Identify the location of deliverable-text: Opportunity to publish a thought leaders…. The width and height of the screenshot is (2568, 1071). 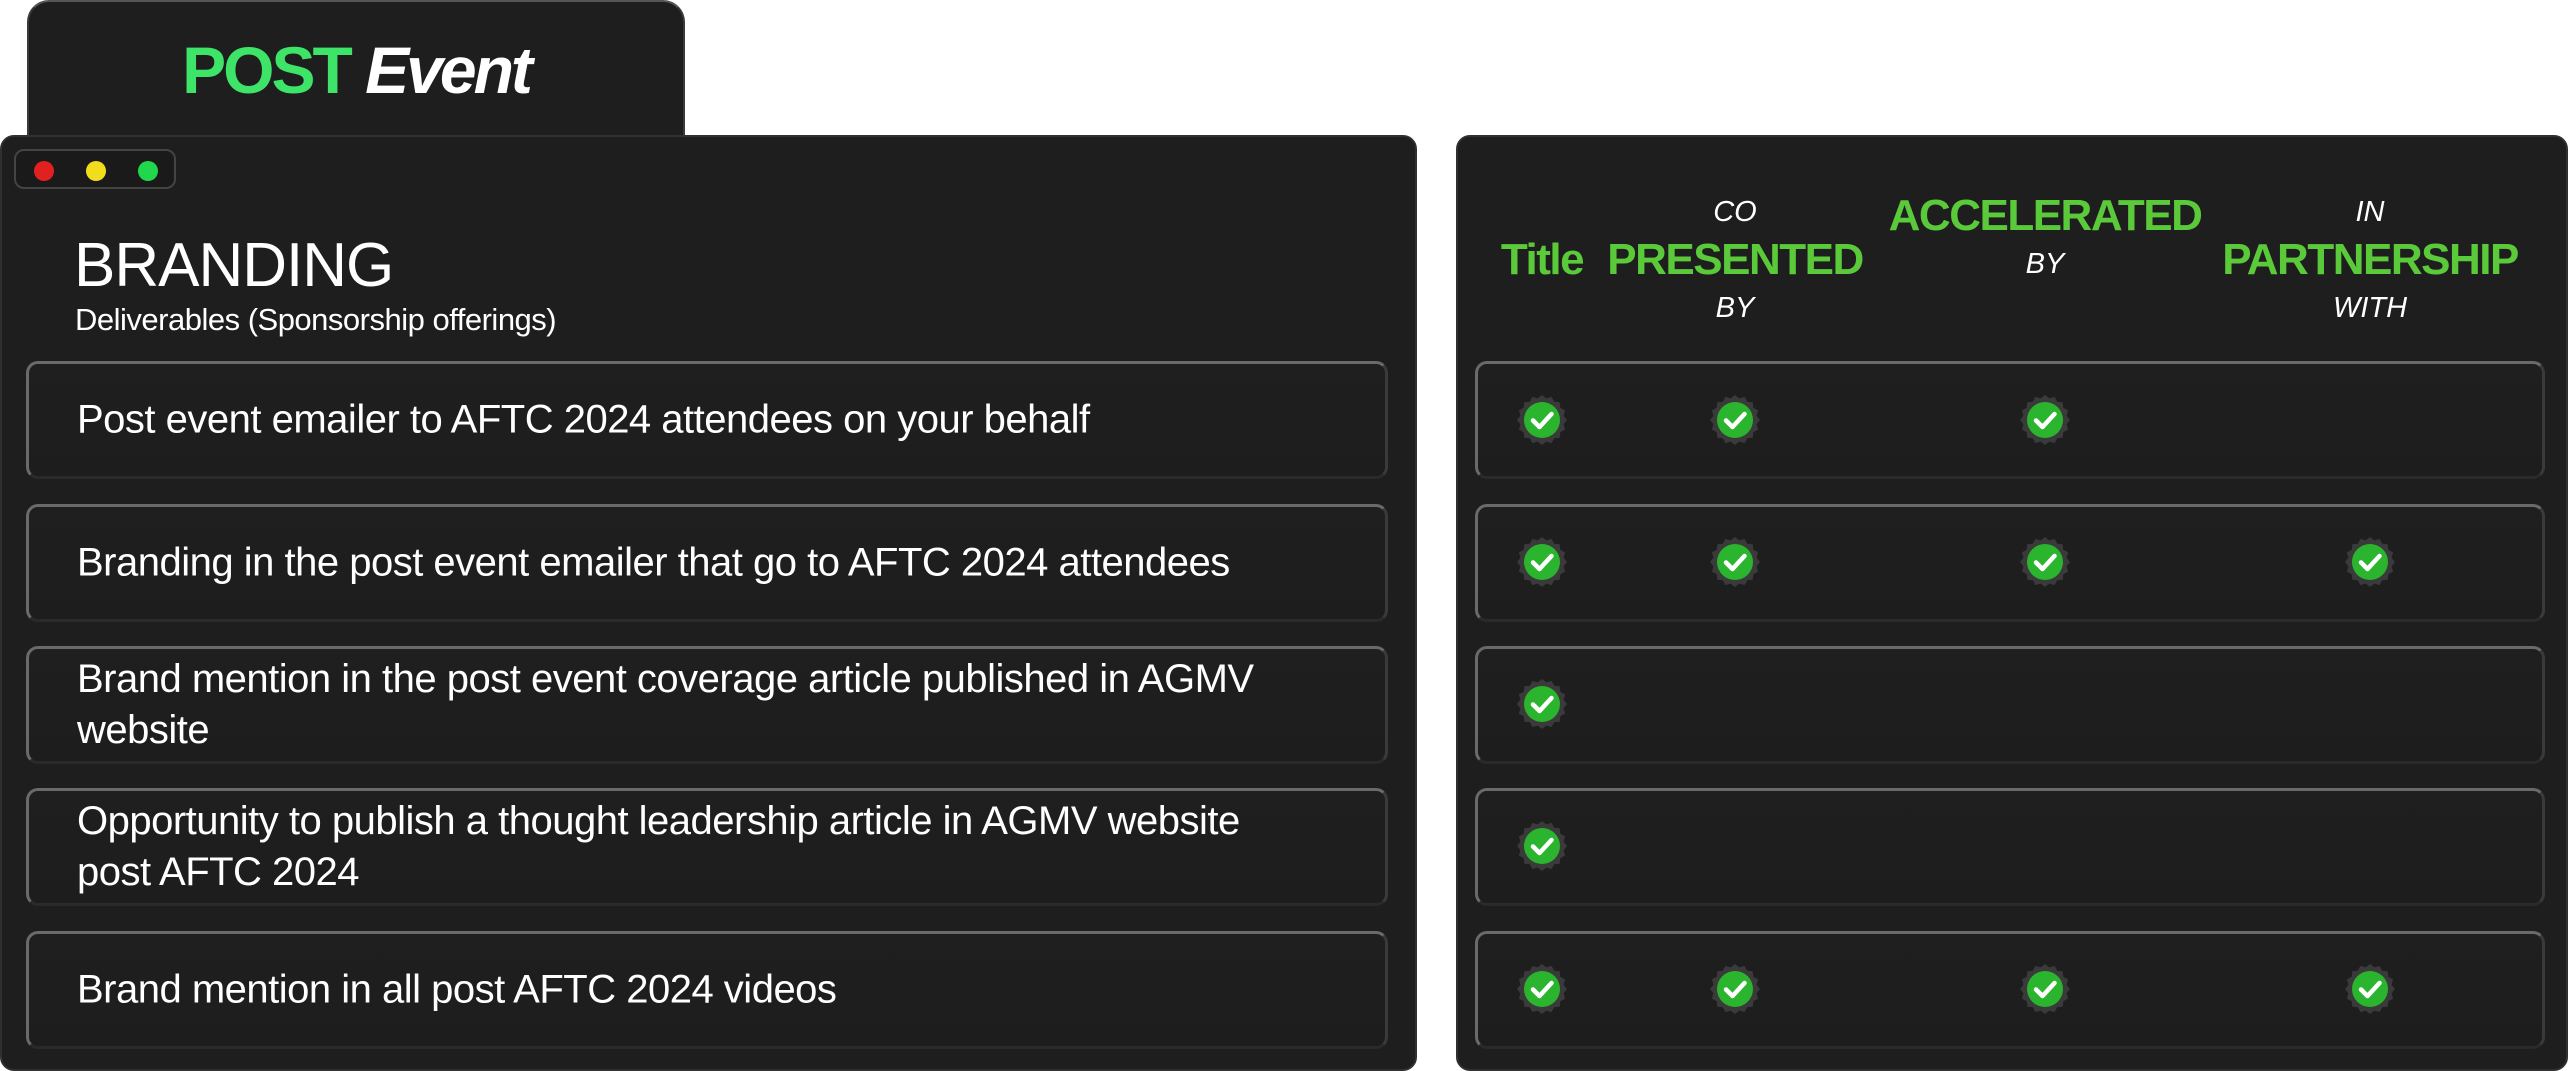
(658, 846).